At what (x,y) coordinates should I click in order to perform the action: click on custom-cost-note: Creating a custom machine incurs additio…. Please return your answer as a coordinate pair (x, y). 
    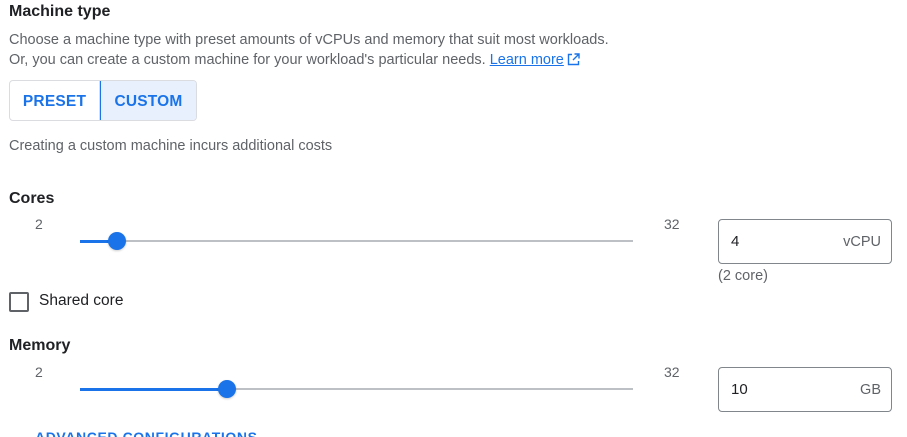
    Looking at the image, I should click on (171, 146).